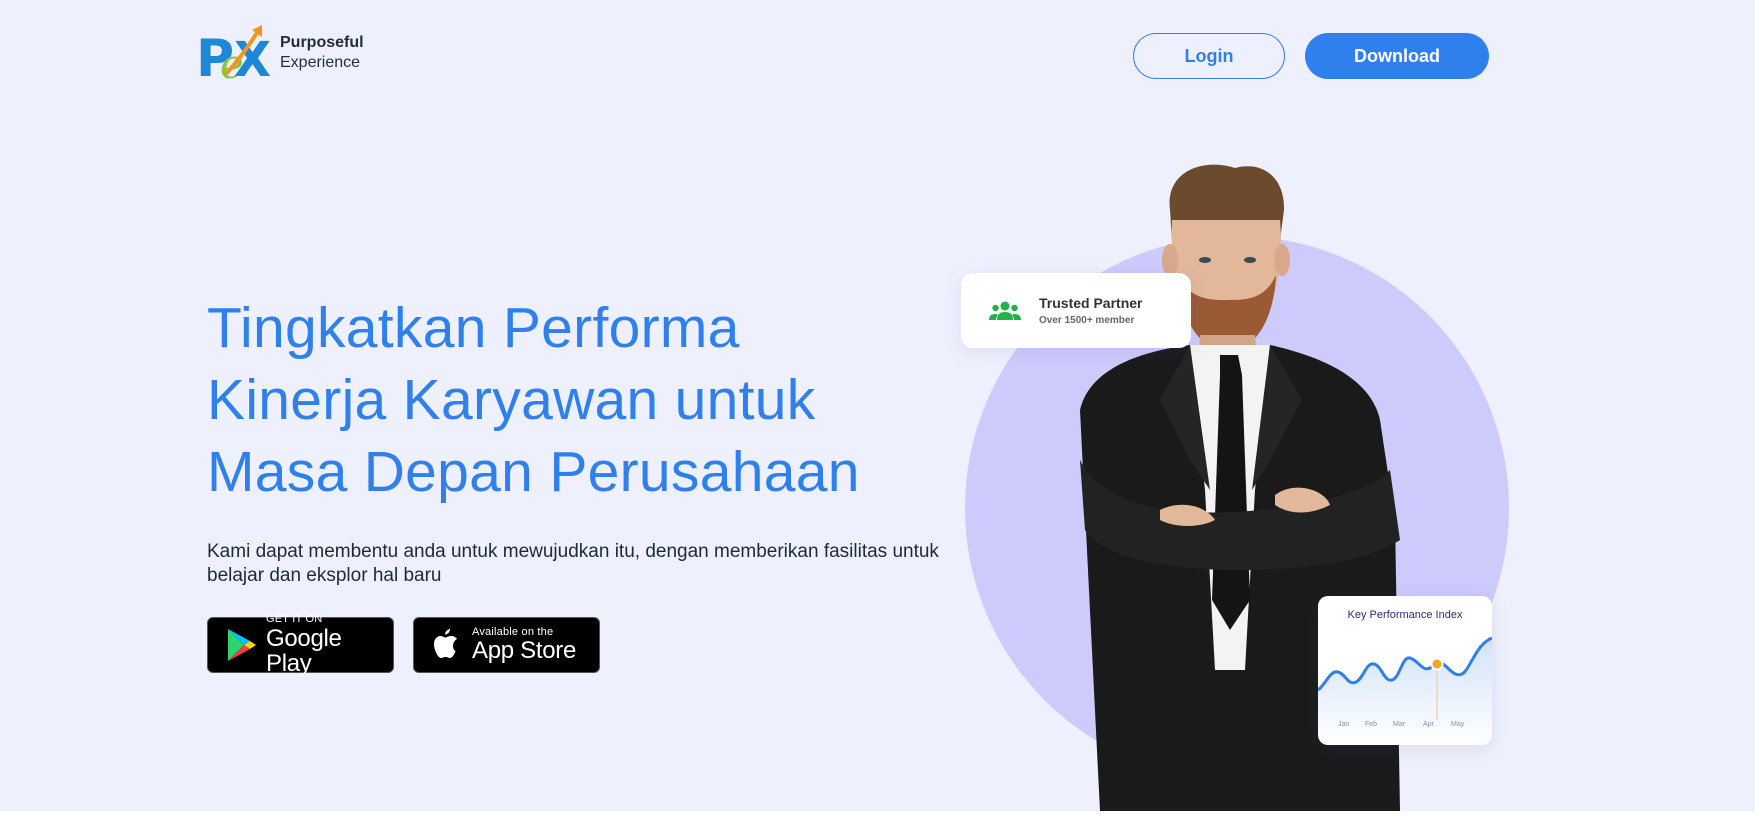  Describe the element at coordinates (1209, 56) in the screenshot. I see `login-button: Login` at that location.